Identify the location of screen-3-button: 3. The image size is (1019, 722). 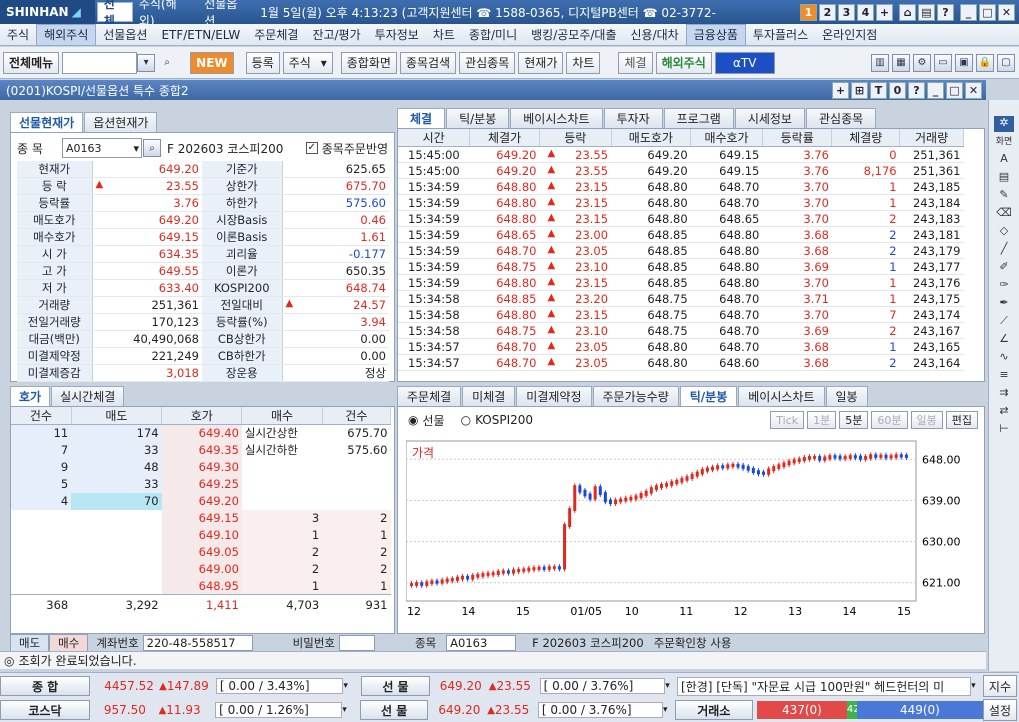
(846, 12).